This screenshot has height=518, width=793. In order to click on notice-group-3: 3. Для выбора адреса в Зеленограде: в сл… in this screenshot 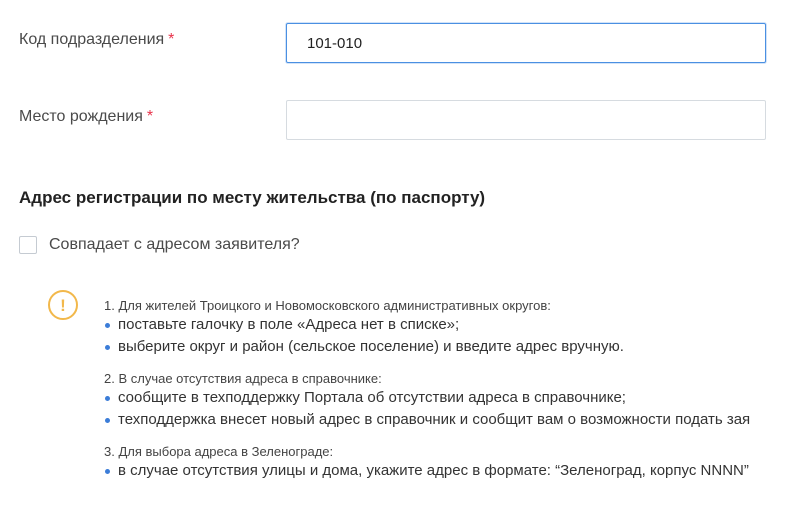, I will do `click(448, 463)`.